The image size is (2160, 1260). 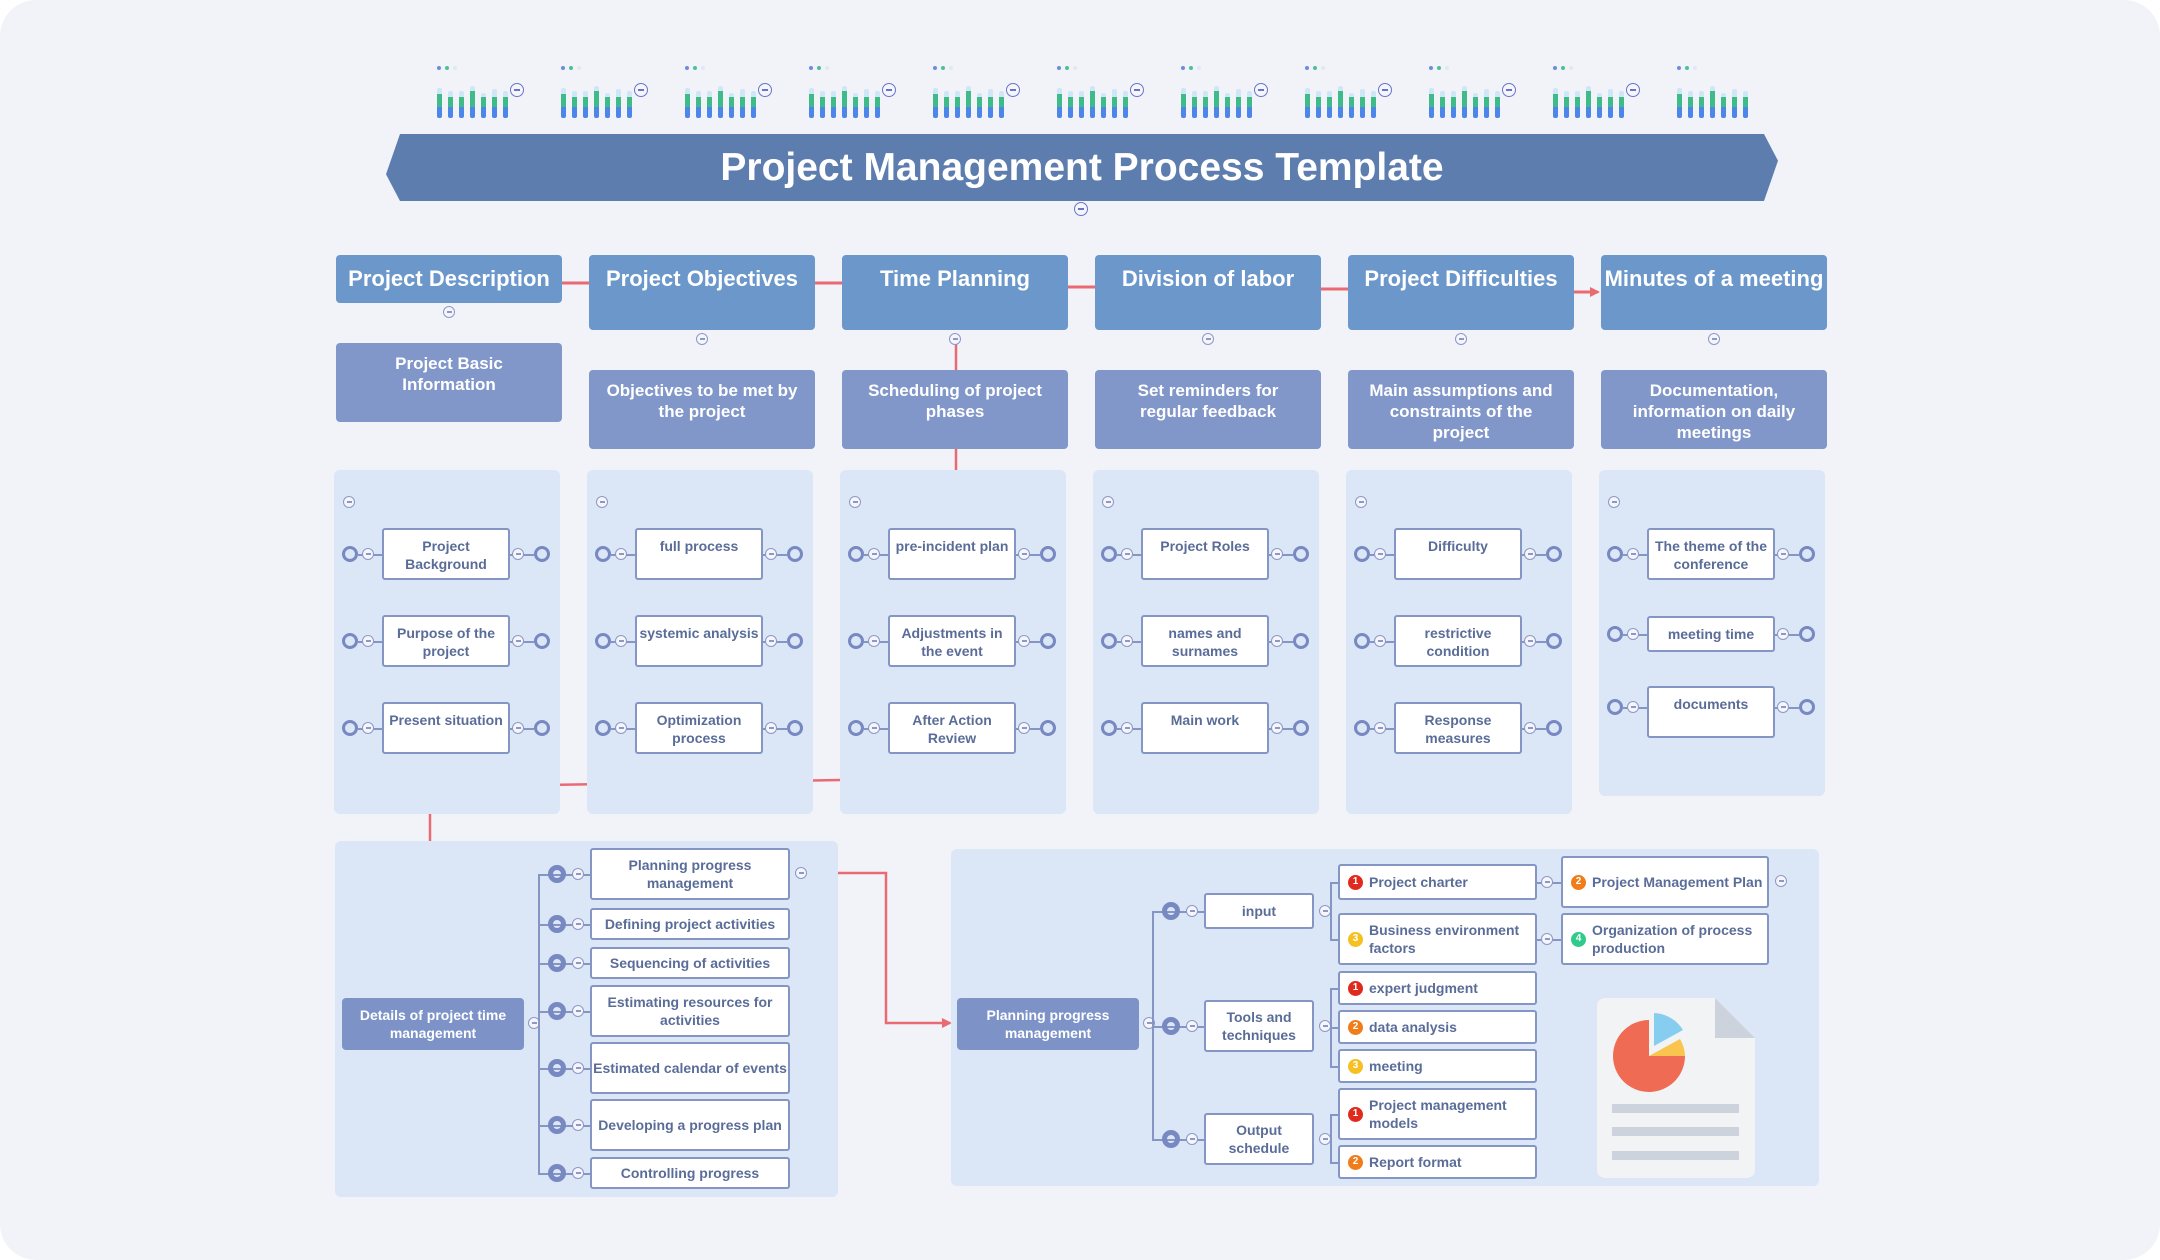 I want to click on time-management-item: Estimating resources for activities, so click(x=690, y=1011).